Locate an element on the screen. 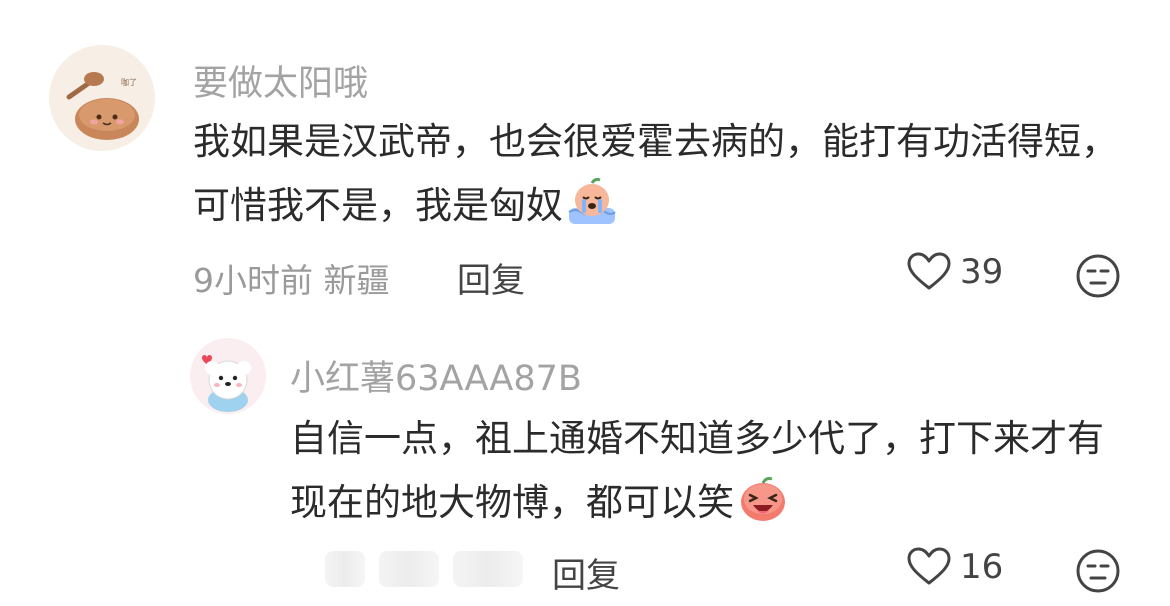 This screenshot has width=1170, height=606. comment-time: 9小时前 is located at coordinates (253, 280).